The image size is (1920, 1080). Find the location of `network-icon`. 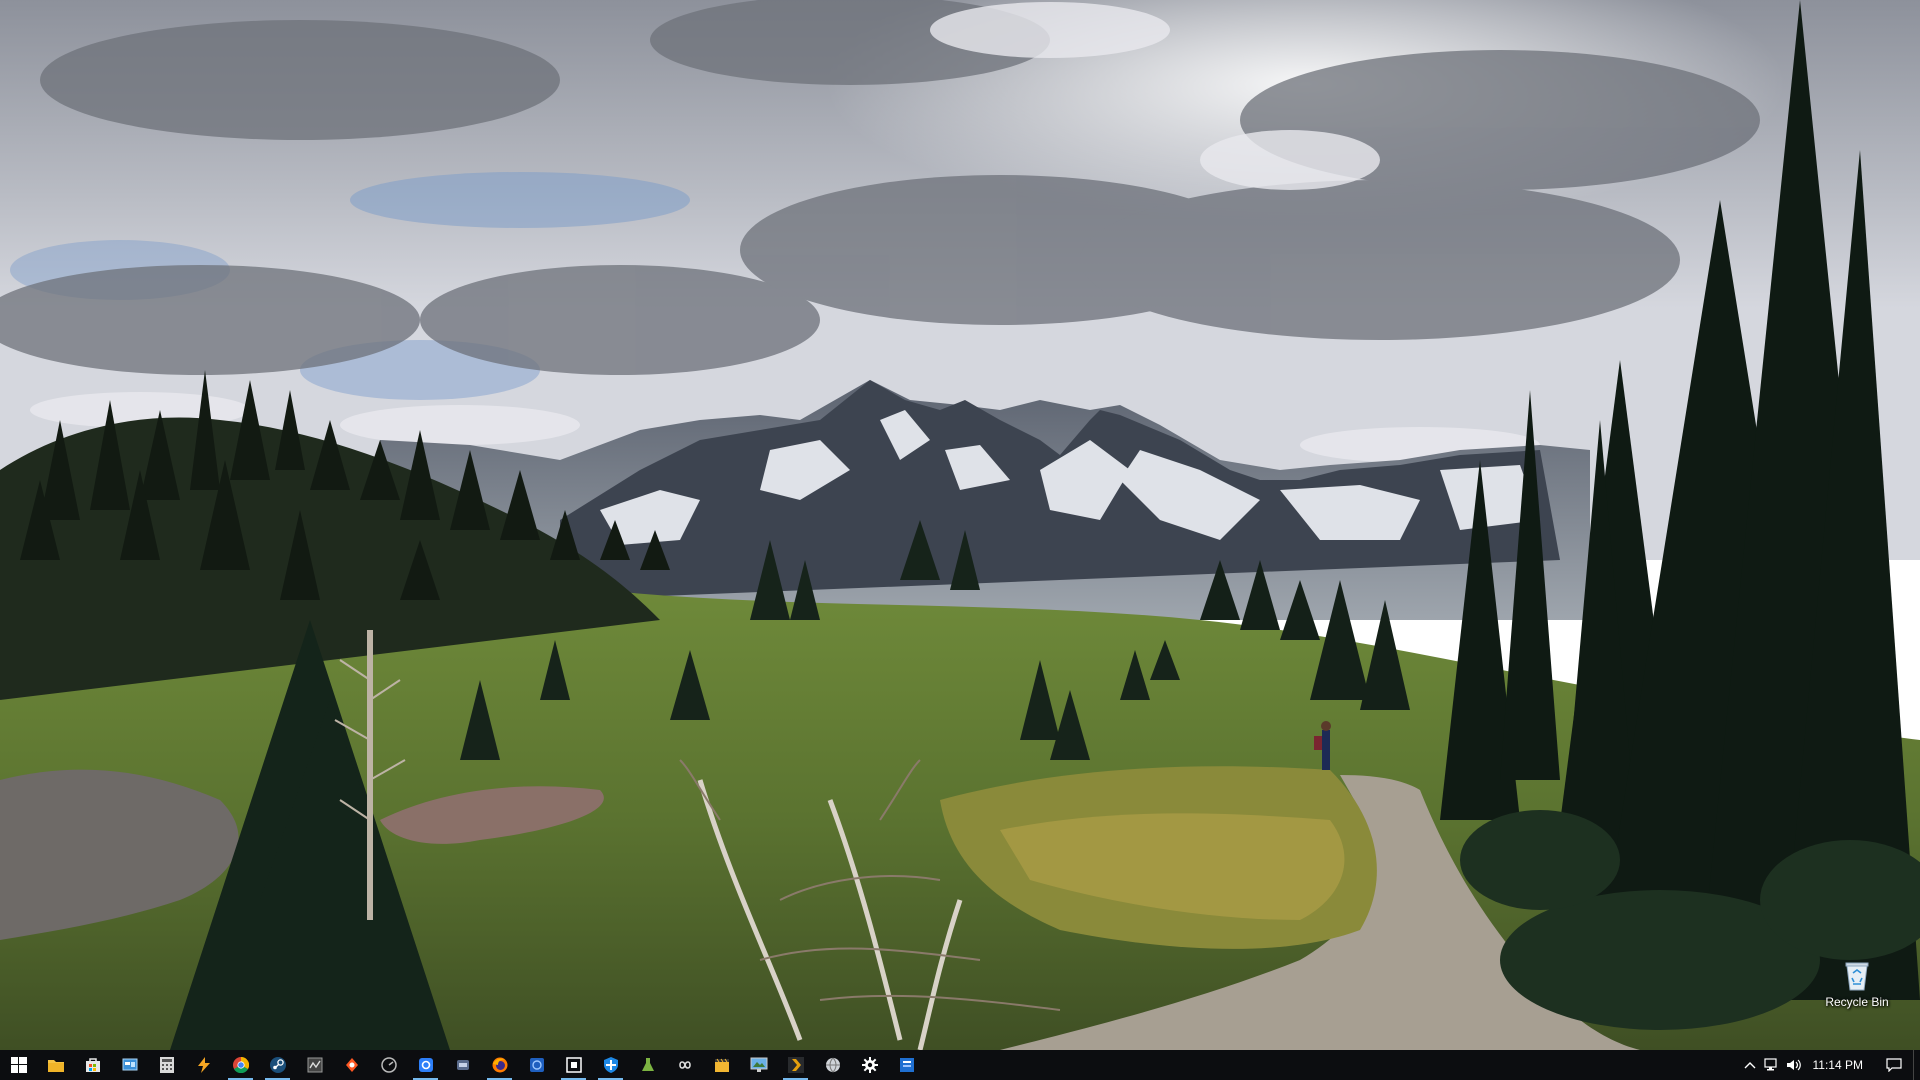

network-icon is located at coordinates (1770, 1064).